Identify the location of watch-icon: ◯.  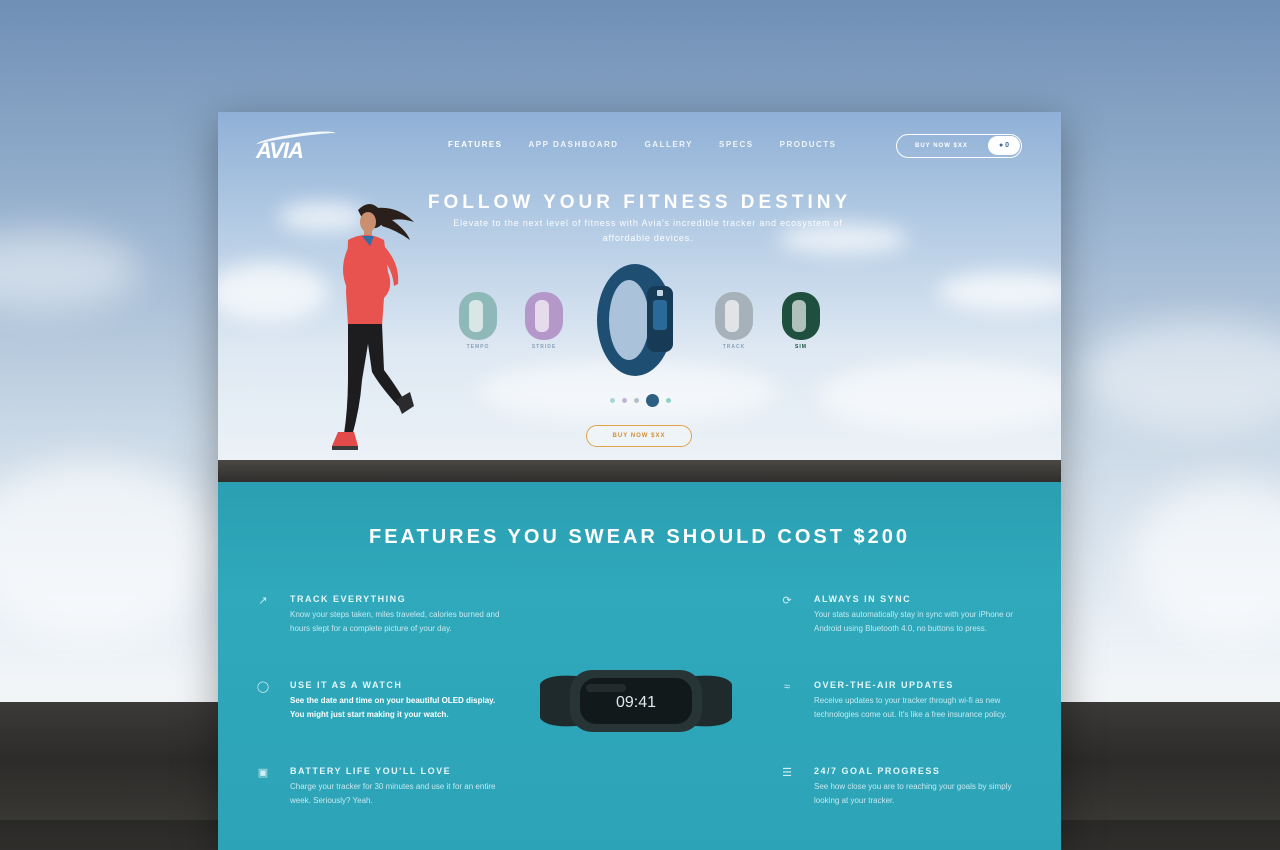
(263, 687).